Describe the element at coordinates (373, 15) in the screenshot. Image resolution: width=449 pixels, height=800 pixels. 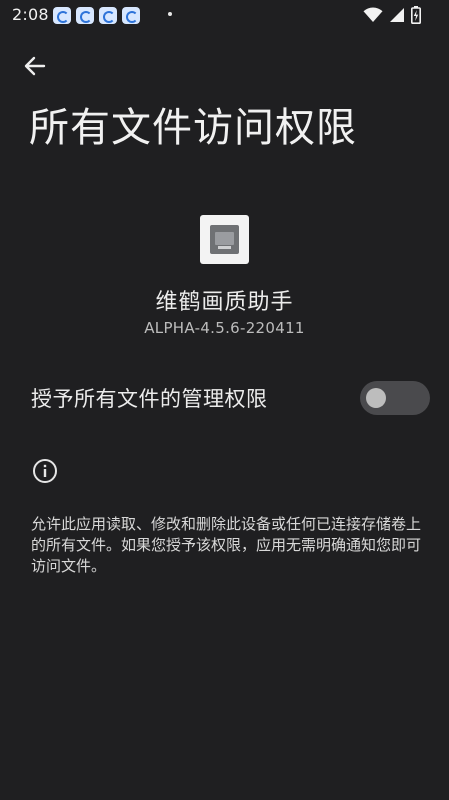
I see `wifi-icon` at that location.